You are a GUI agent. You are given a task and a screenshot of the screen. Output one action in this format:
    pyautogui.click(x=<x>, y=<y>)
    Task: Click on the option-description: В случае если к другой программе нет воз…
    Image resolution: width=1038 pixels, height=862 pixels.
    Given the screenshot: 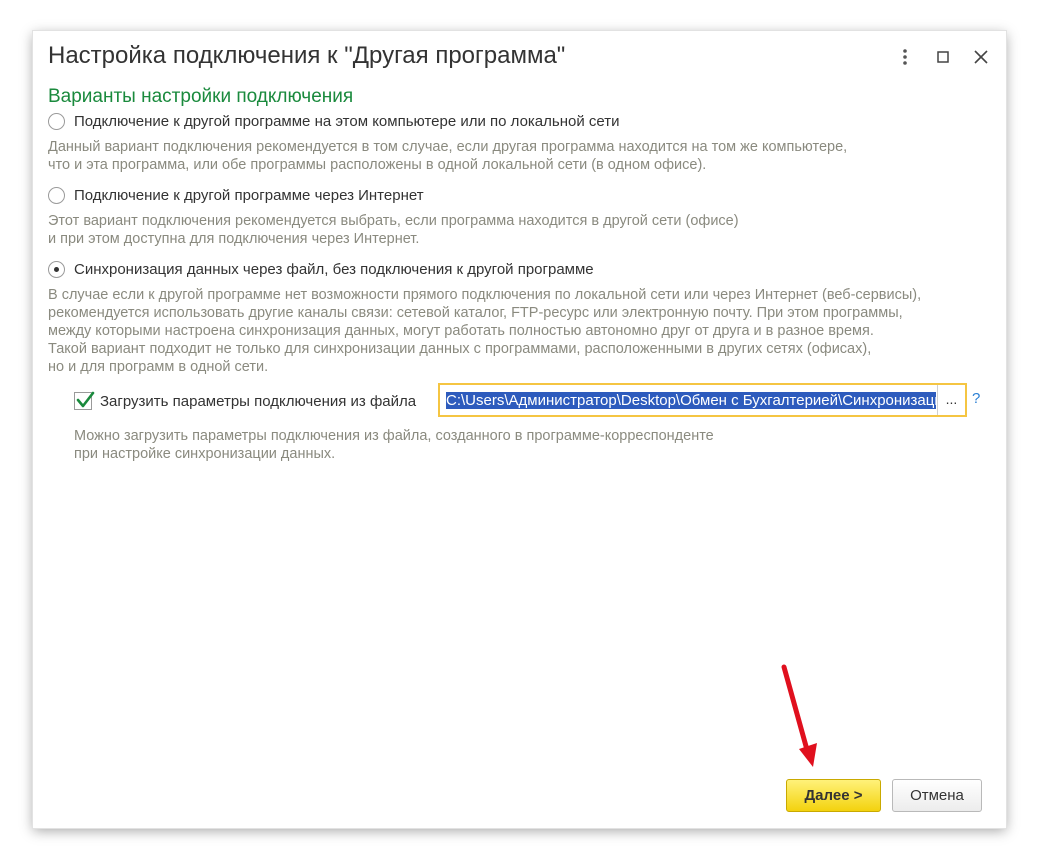 What is the action you would take?
    pyautogui.click(x=484, y=331)
    